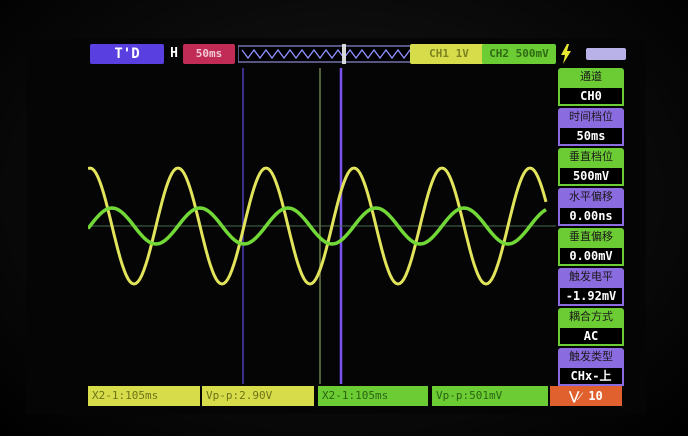  Describe the element at coordinates (591, 136) in the screenshot. I see `menu-item-value: 50ms` at that location.